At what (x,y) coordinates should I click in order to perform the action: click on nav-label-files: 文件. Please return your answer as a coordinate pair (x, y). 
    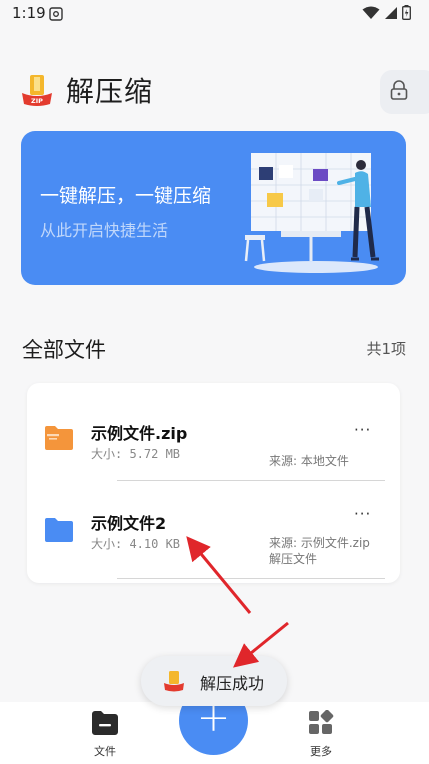
    Looking at the image, I should click on (105, 751).